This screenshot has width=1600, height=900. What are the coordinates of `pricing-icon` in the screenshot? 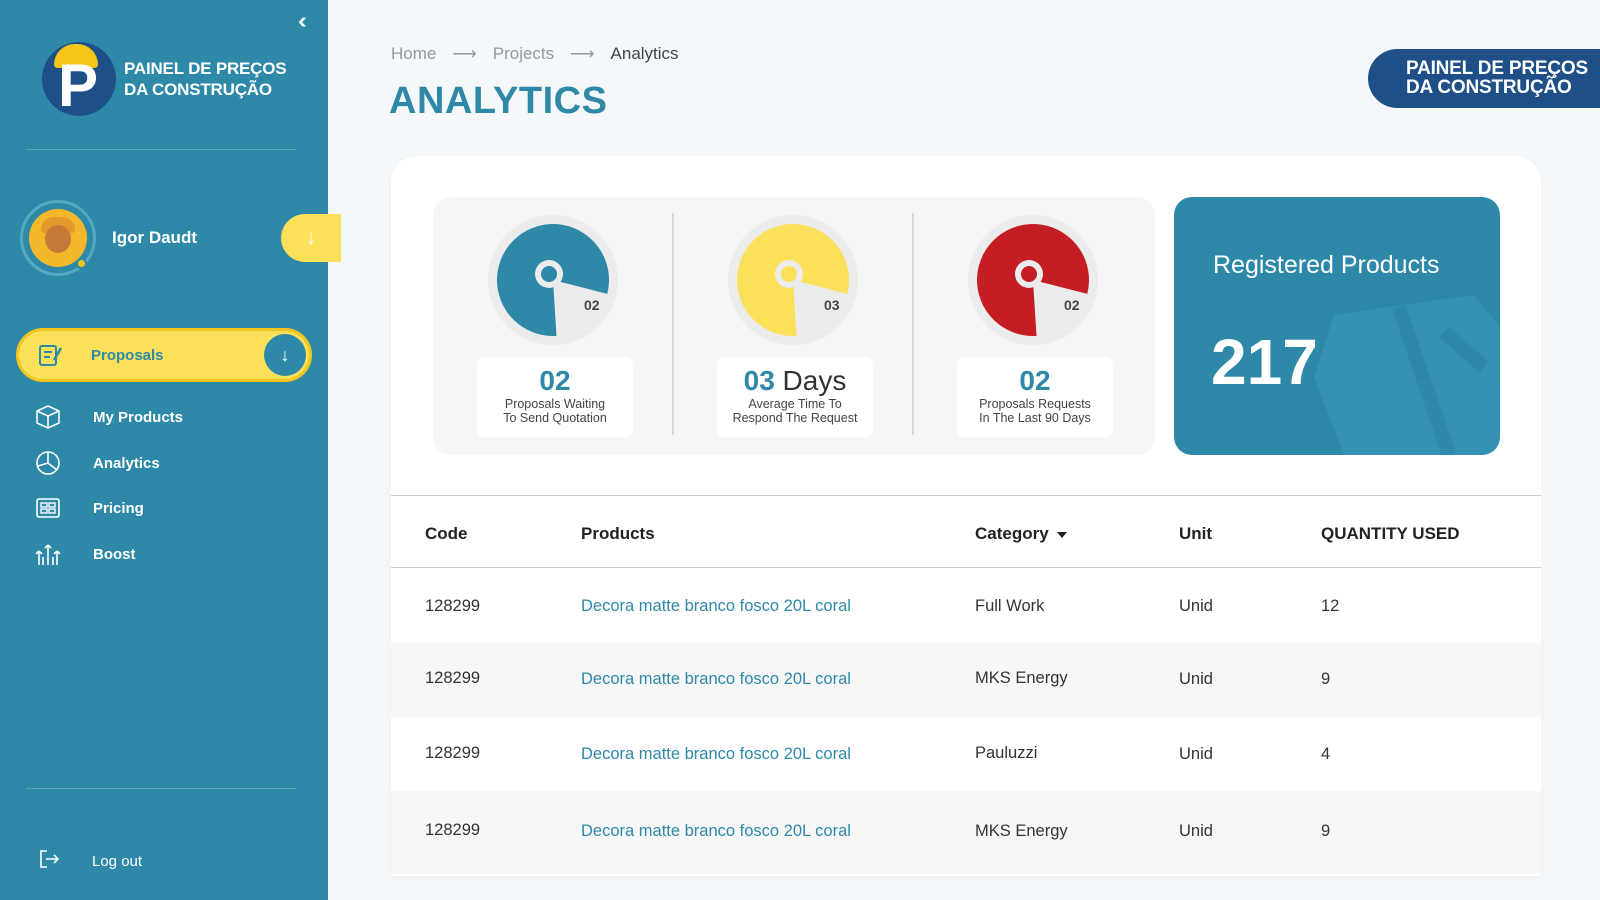 It's located at (48, 508).